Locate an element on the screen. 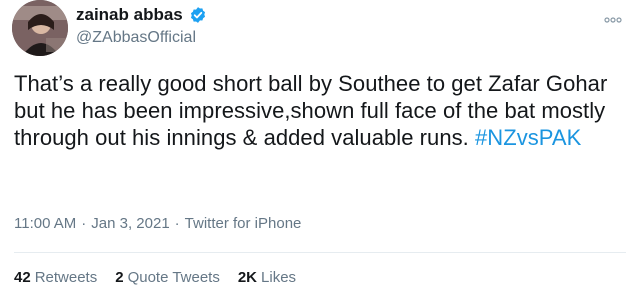 The image size is (640, 300). avatar is located at coordinates (40, 28).